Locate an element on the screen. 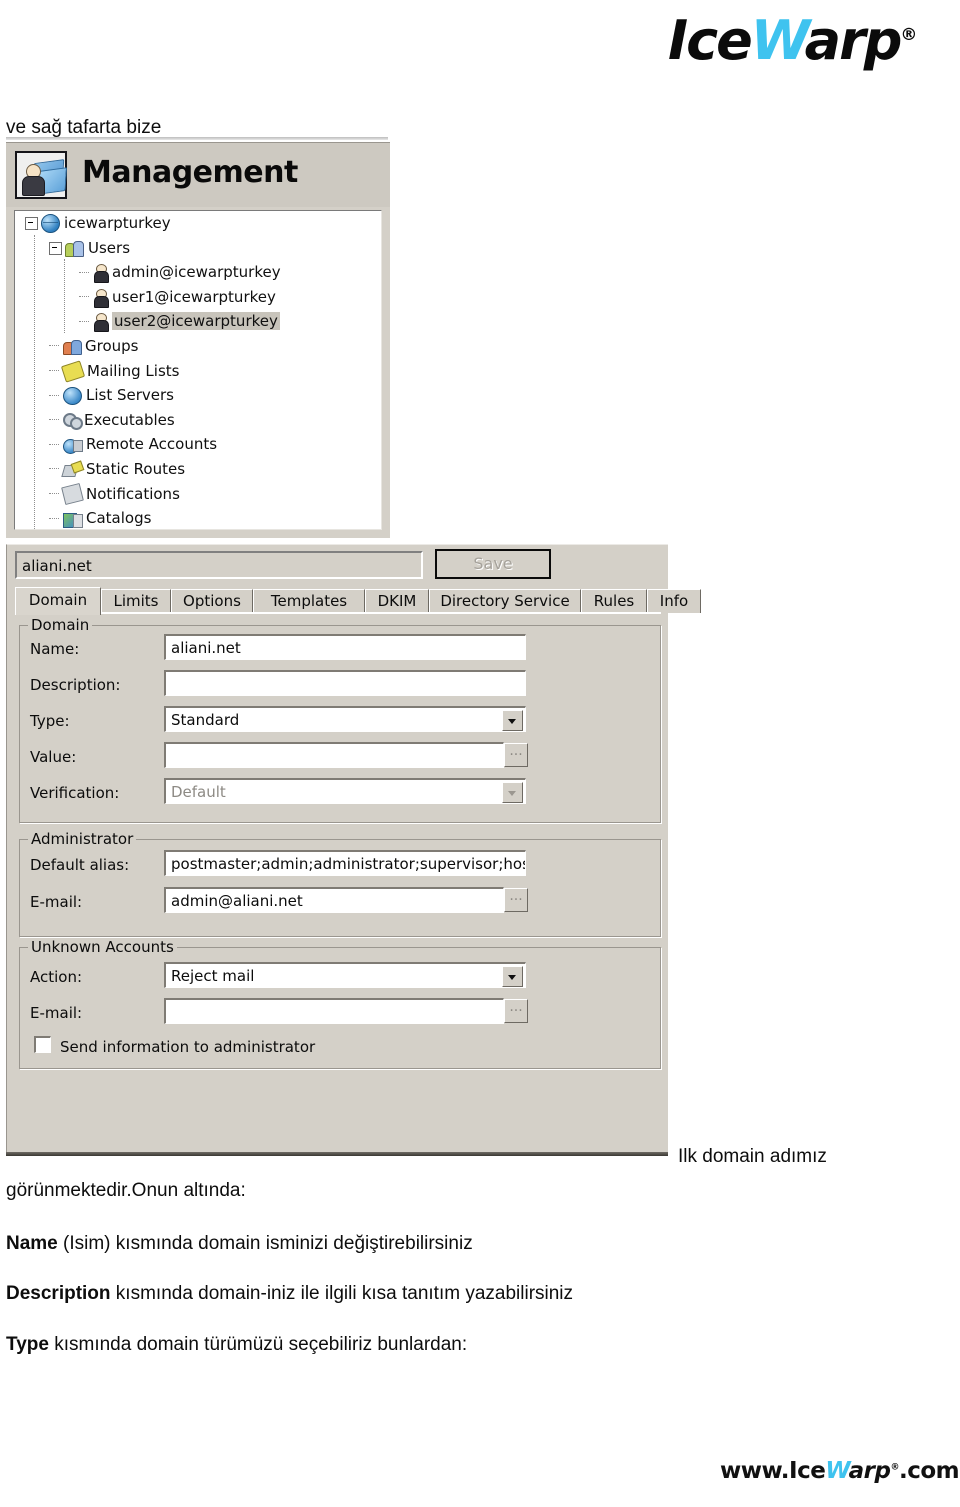  description-input is located at coordinates (345, 683).